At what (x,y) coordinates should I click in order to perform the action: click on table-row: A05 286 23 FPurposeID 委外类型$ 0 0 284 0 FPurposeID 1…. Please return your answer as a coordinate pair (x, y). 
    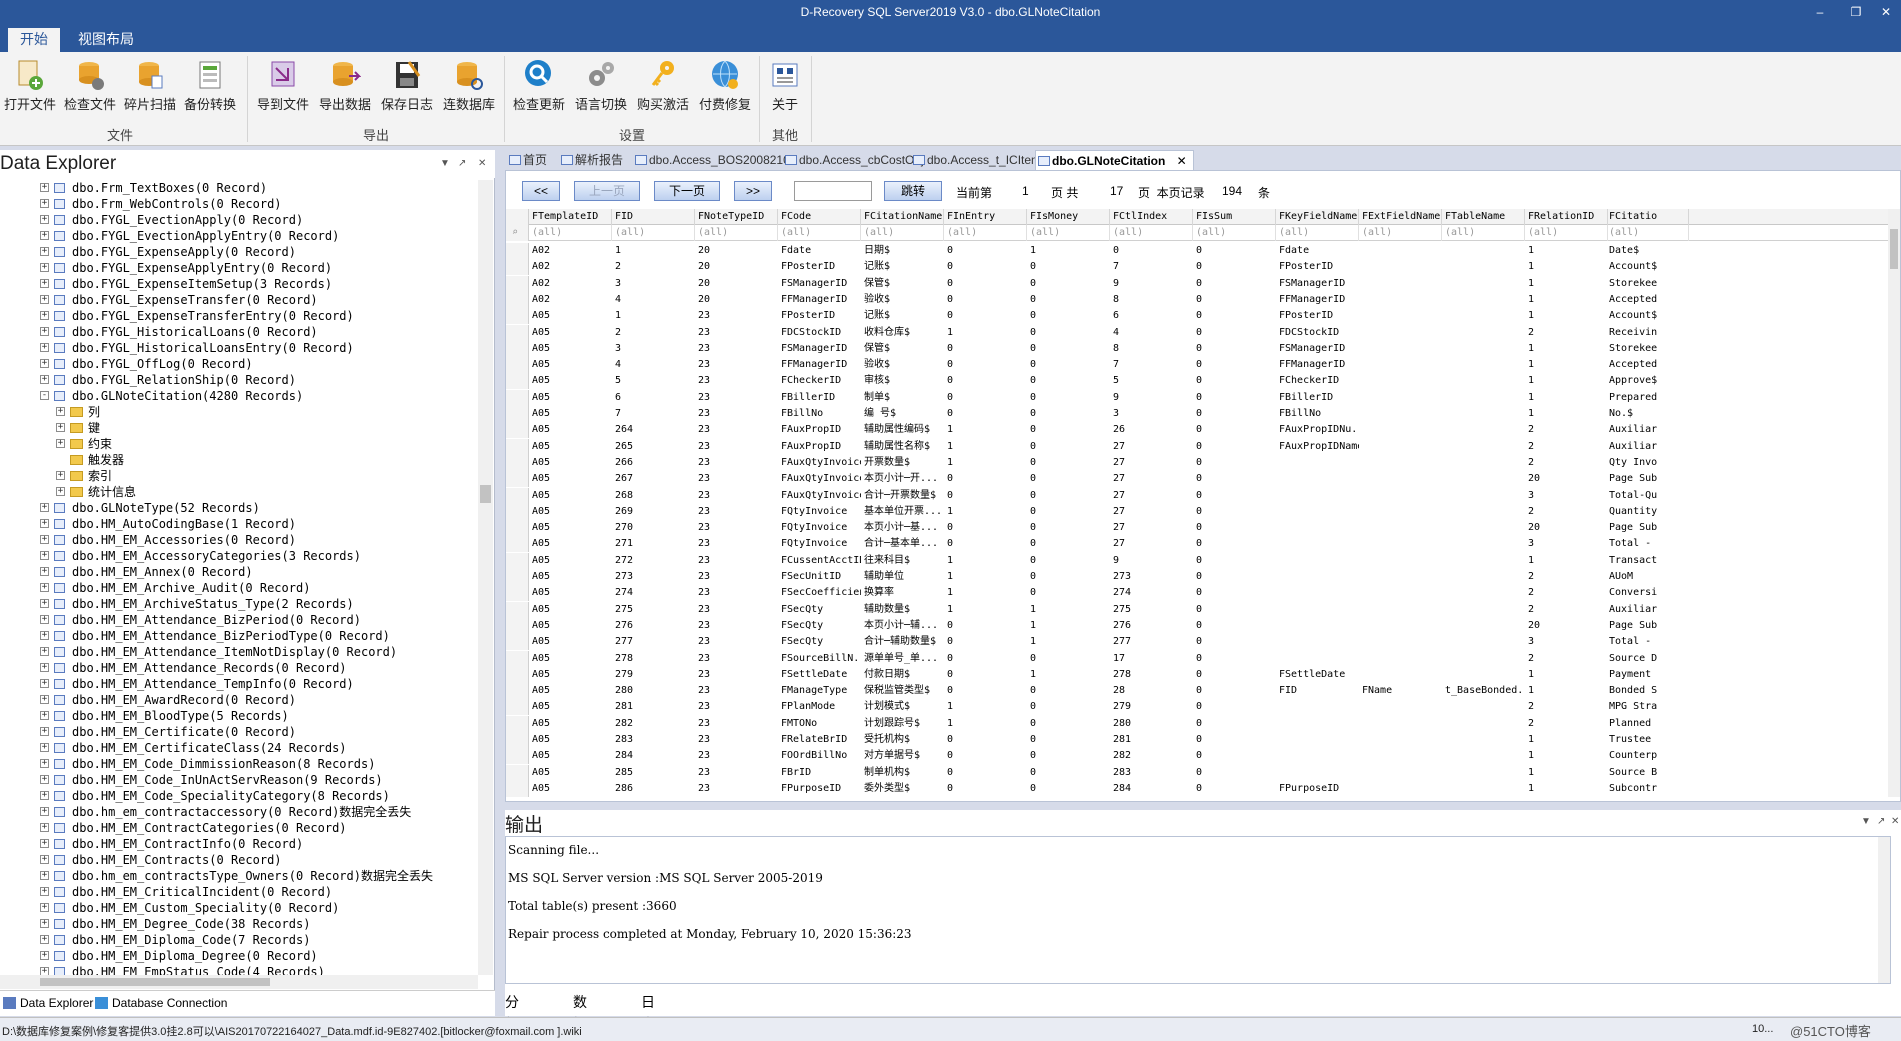
    Looking at the image, I should click on (1197, 788).